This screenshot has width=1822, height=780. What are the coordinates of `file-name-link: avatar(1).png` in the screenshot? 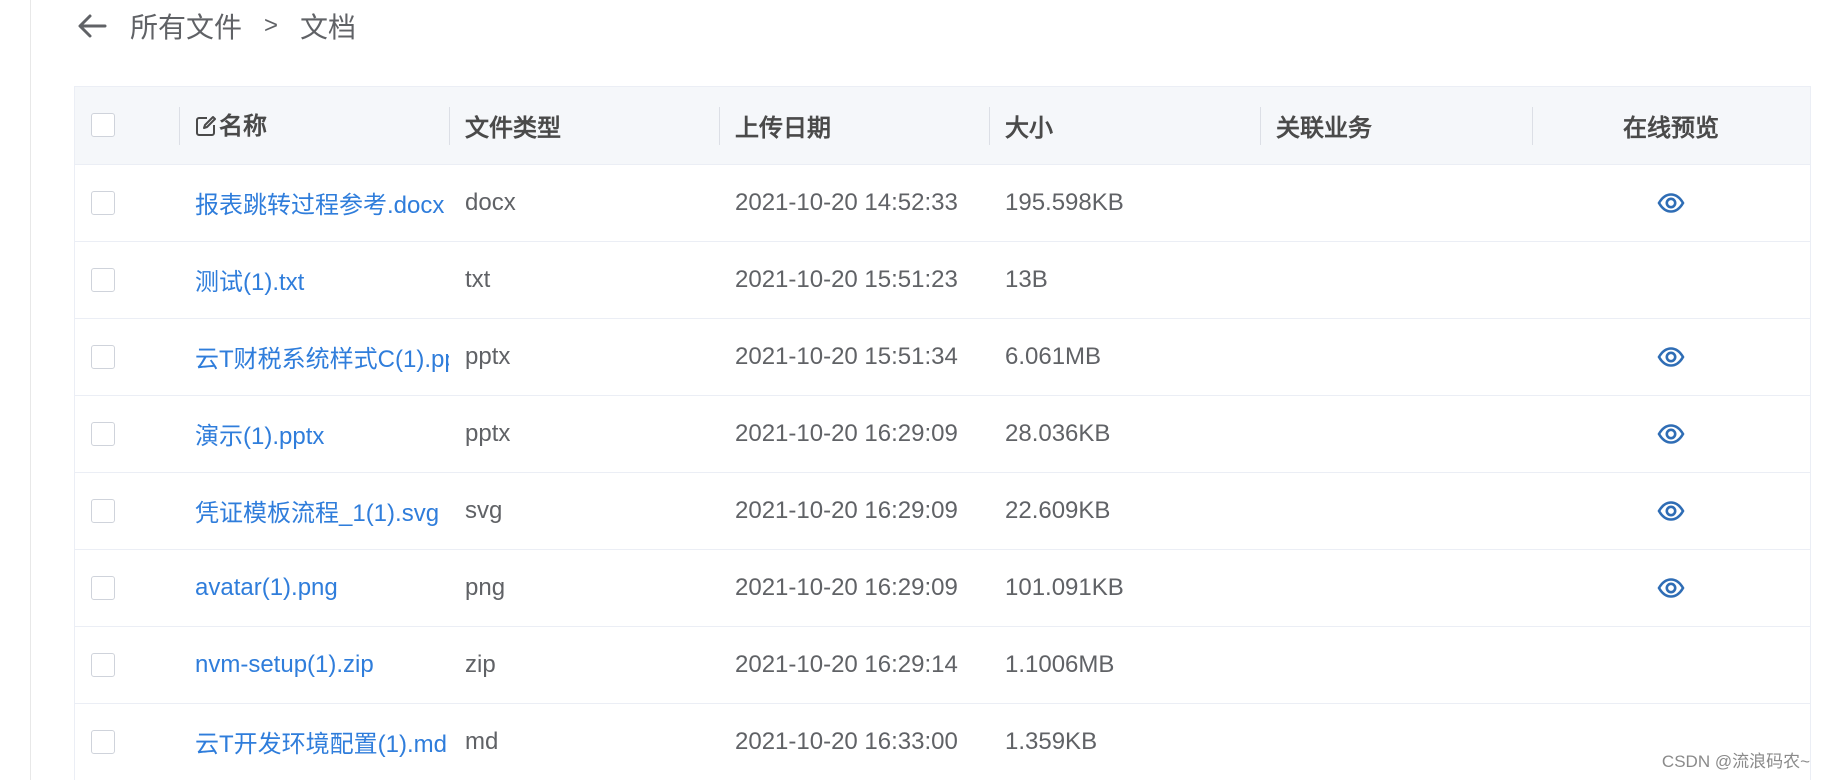 It's located at (322, 588).